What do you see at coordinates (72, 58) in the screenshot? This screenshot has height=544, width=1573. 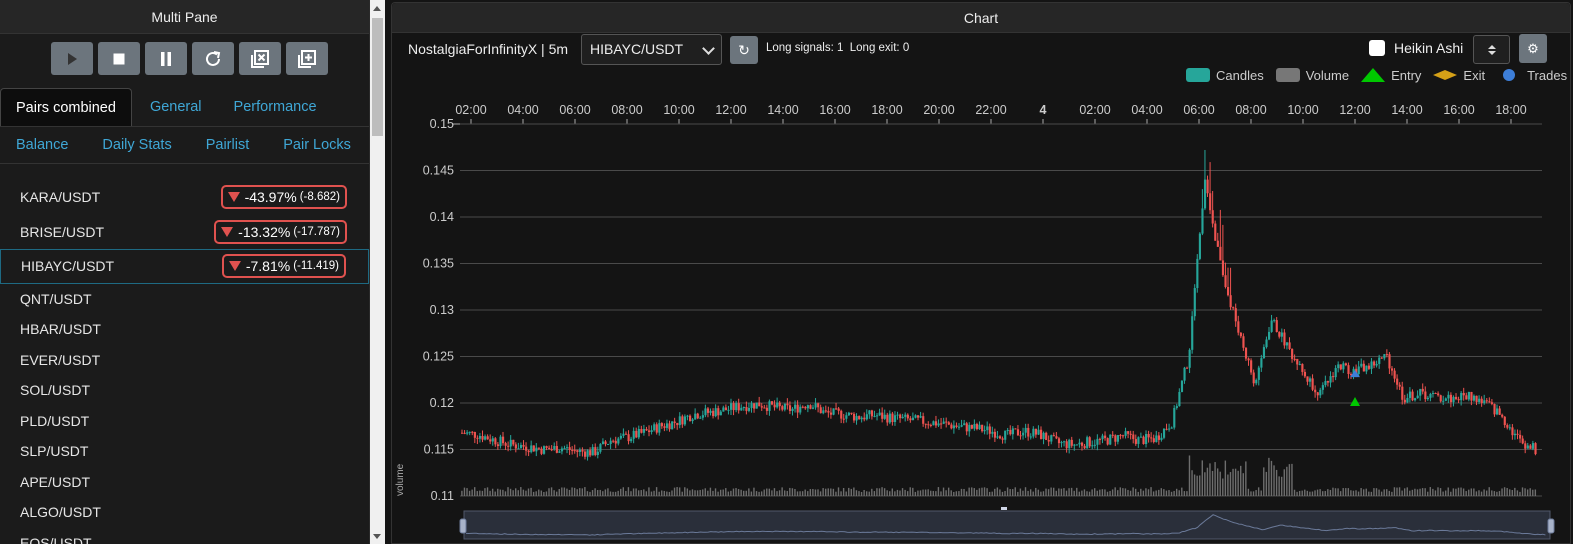 I see `start-button` at bounding box center [72, 58].